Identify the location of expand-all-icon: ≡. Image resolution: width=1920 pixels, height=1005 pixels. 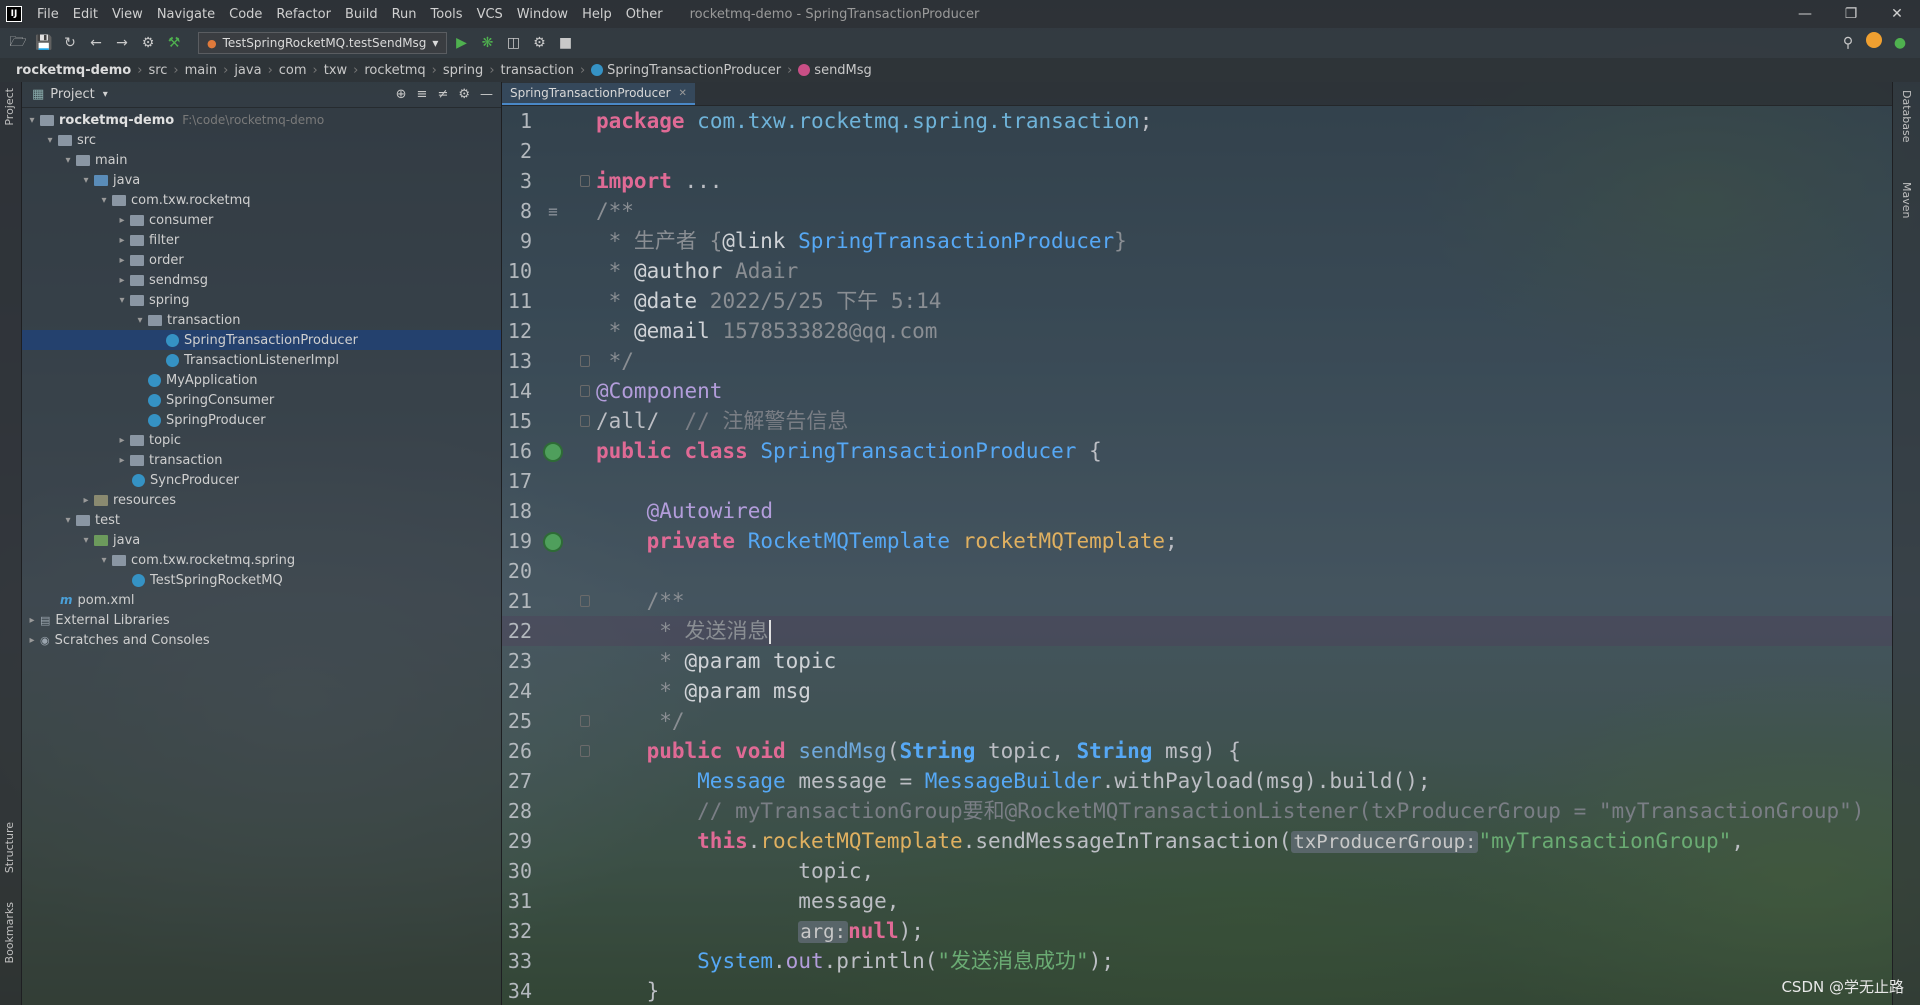
(422, 94).